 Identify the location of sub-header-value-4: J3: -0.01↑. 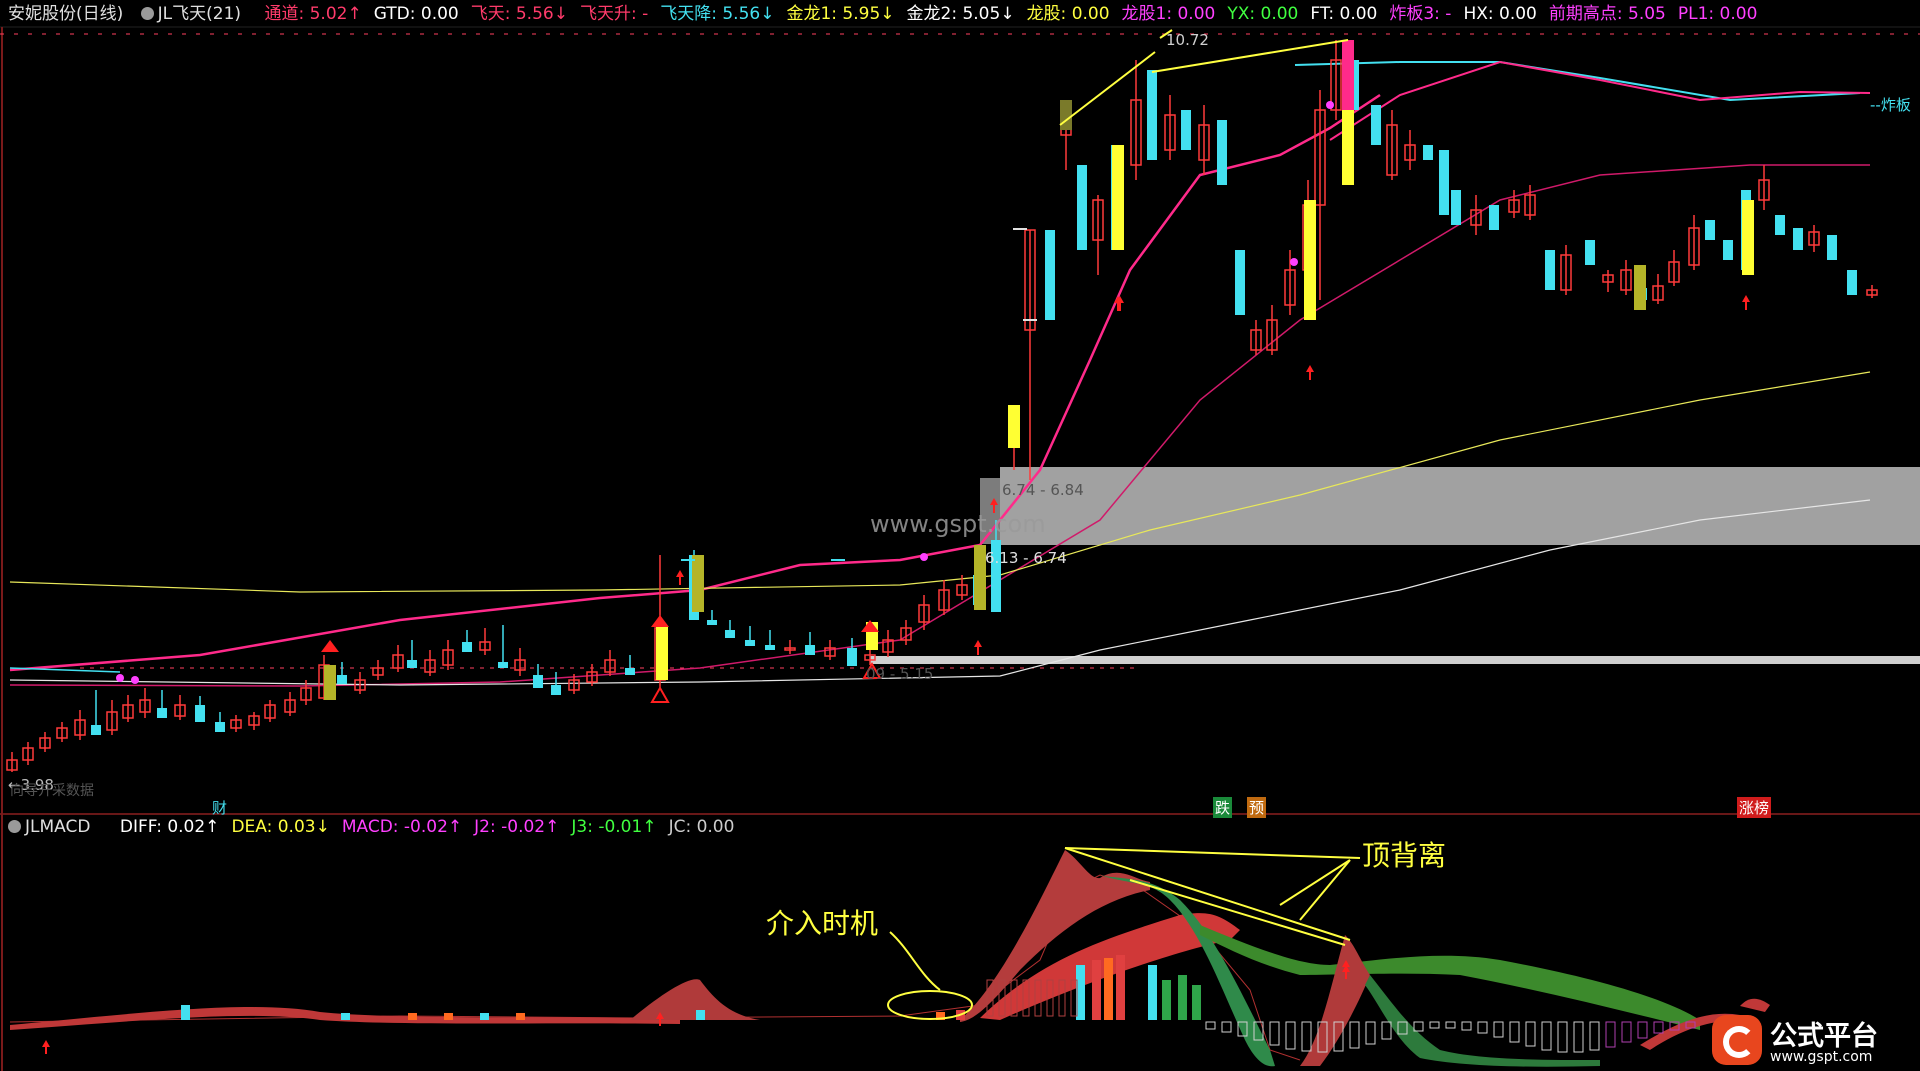
(614, 827).